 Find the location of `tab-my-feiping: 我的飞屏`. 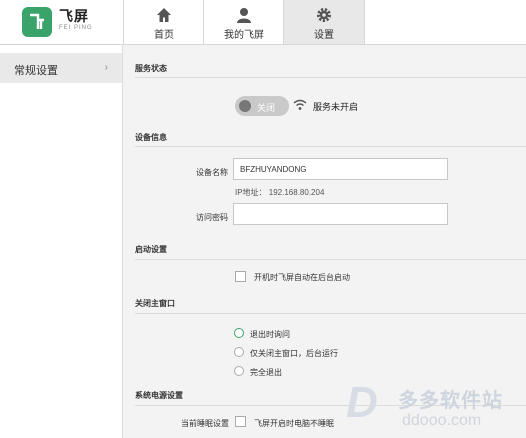

tab-my-feiping: 我的飞屏 is located at coordinates (243, 22).